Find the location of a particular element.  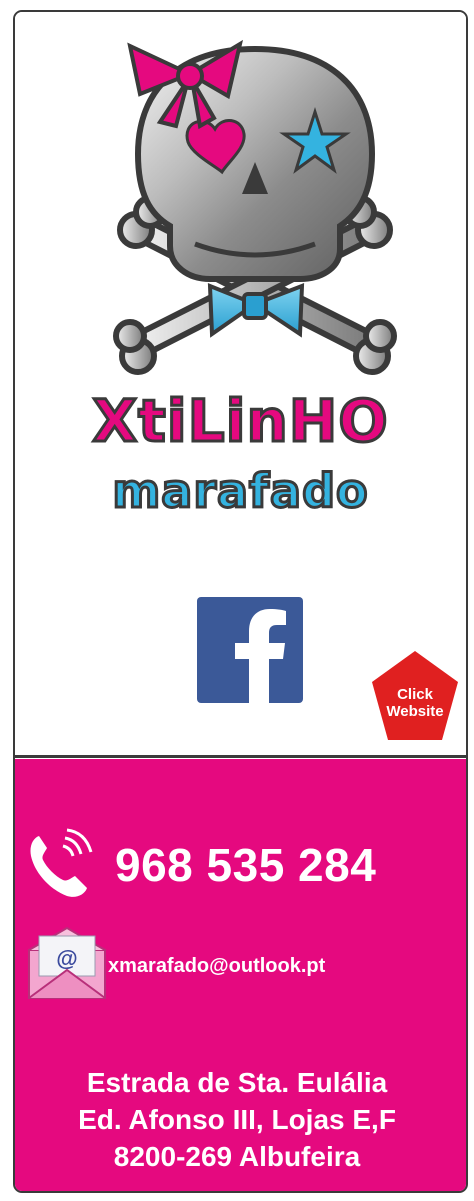

facebook-icon is located at coordinates (260, 656).